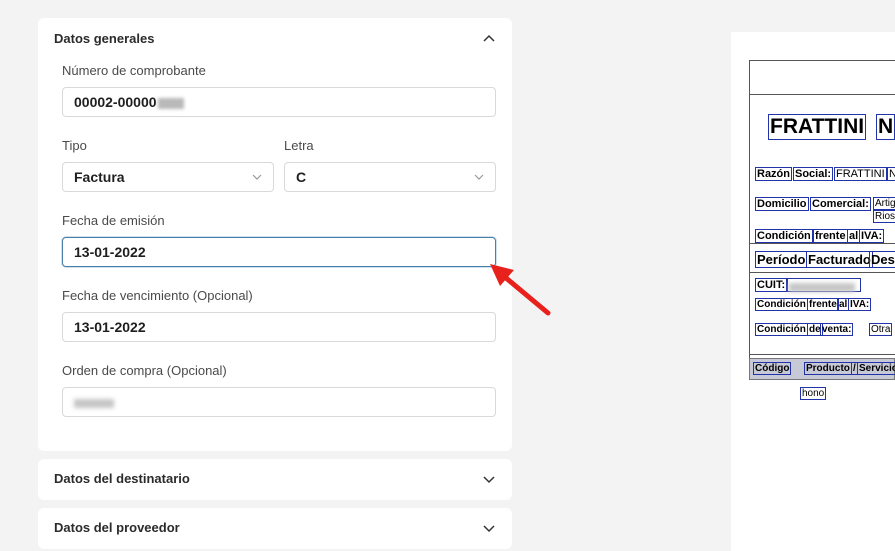 This screenshot has height=551, width=895. Describe the element at coordinates (876, 368) in the screenshot. I see `preview-th-servicio: Servicio` at that location.